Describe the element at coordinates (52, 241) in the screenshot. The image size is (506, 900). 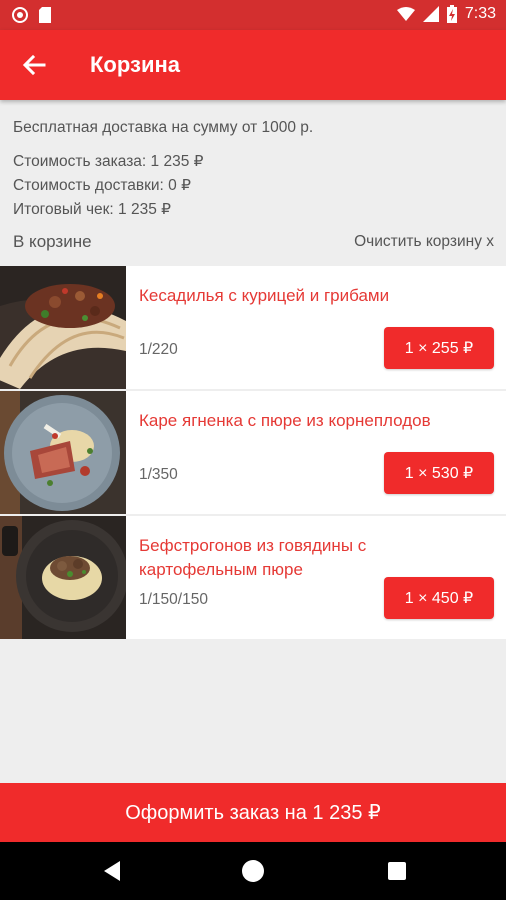
I see `cart-title: В корзине` at that location.